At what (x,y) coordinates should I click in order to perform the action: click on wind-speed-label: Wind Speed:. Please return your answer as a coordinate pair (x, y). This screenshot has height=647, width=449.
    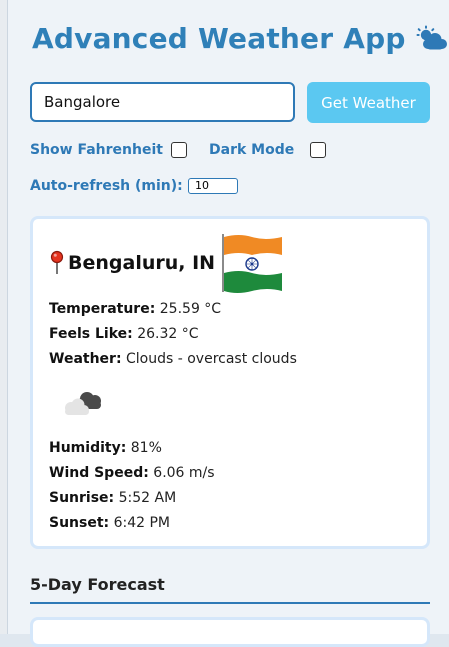
    Looking at the image, I should click on (99, 473).